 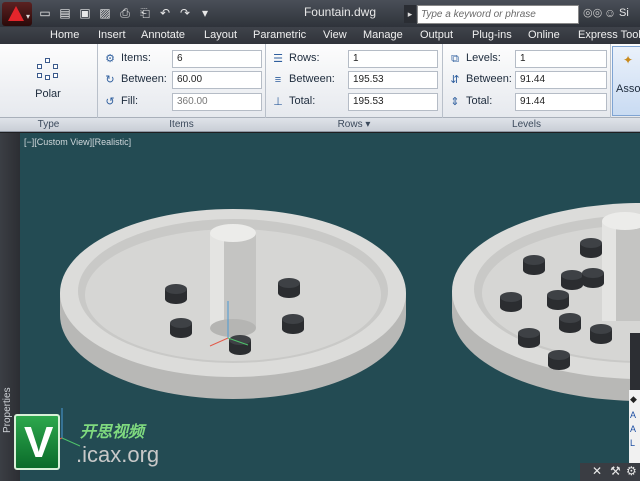 What do you see at coordinates (304, 58) in the screenshot?
I see `rows-label: Rows:` at bounding box center [304, 58].